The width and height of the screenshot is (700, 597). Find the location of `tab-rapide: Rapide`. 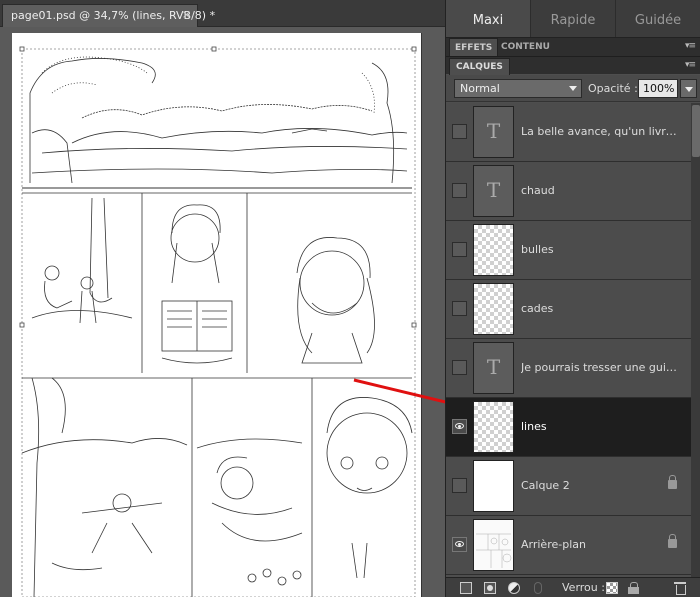

tab-rapide: Rapide is located at coordinates (573, 18).